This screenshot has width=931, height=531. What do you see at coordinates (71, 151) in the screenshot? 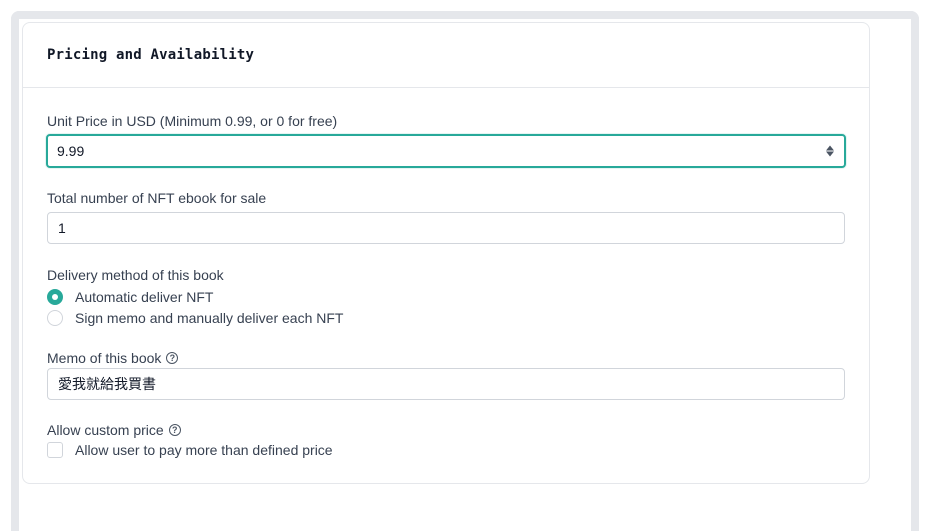
I see `unit-price-value: 9.99` at bounding box center [71, 151].